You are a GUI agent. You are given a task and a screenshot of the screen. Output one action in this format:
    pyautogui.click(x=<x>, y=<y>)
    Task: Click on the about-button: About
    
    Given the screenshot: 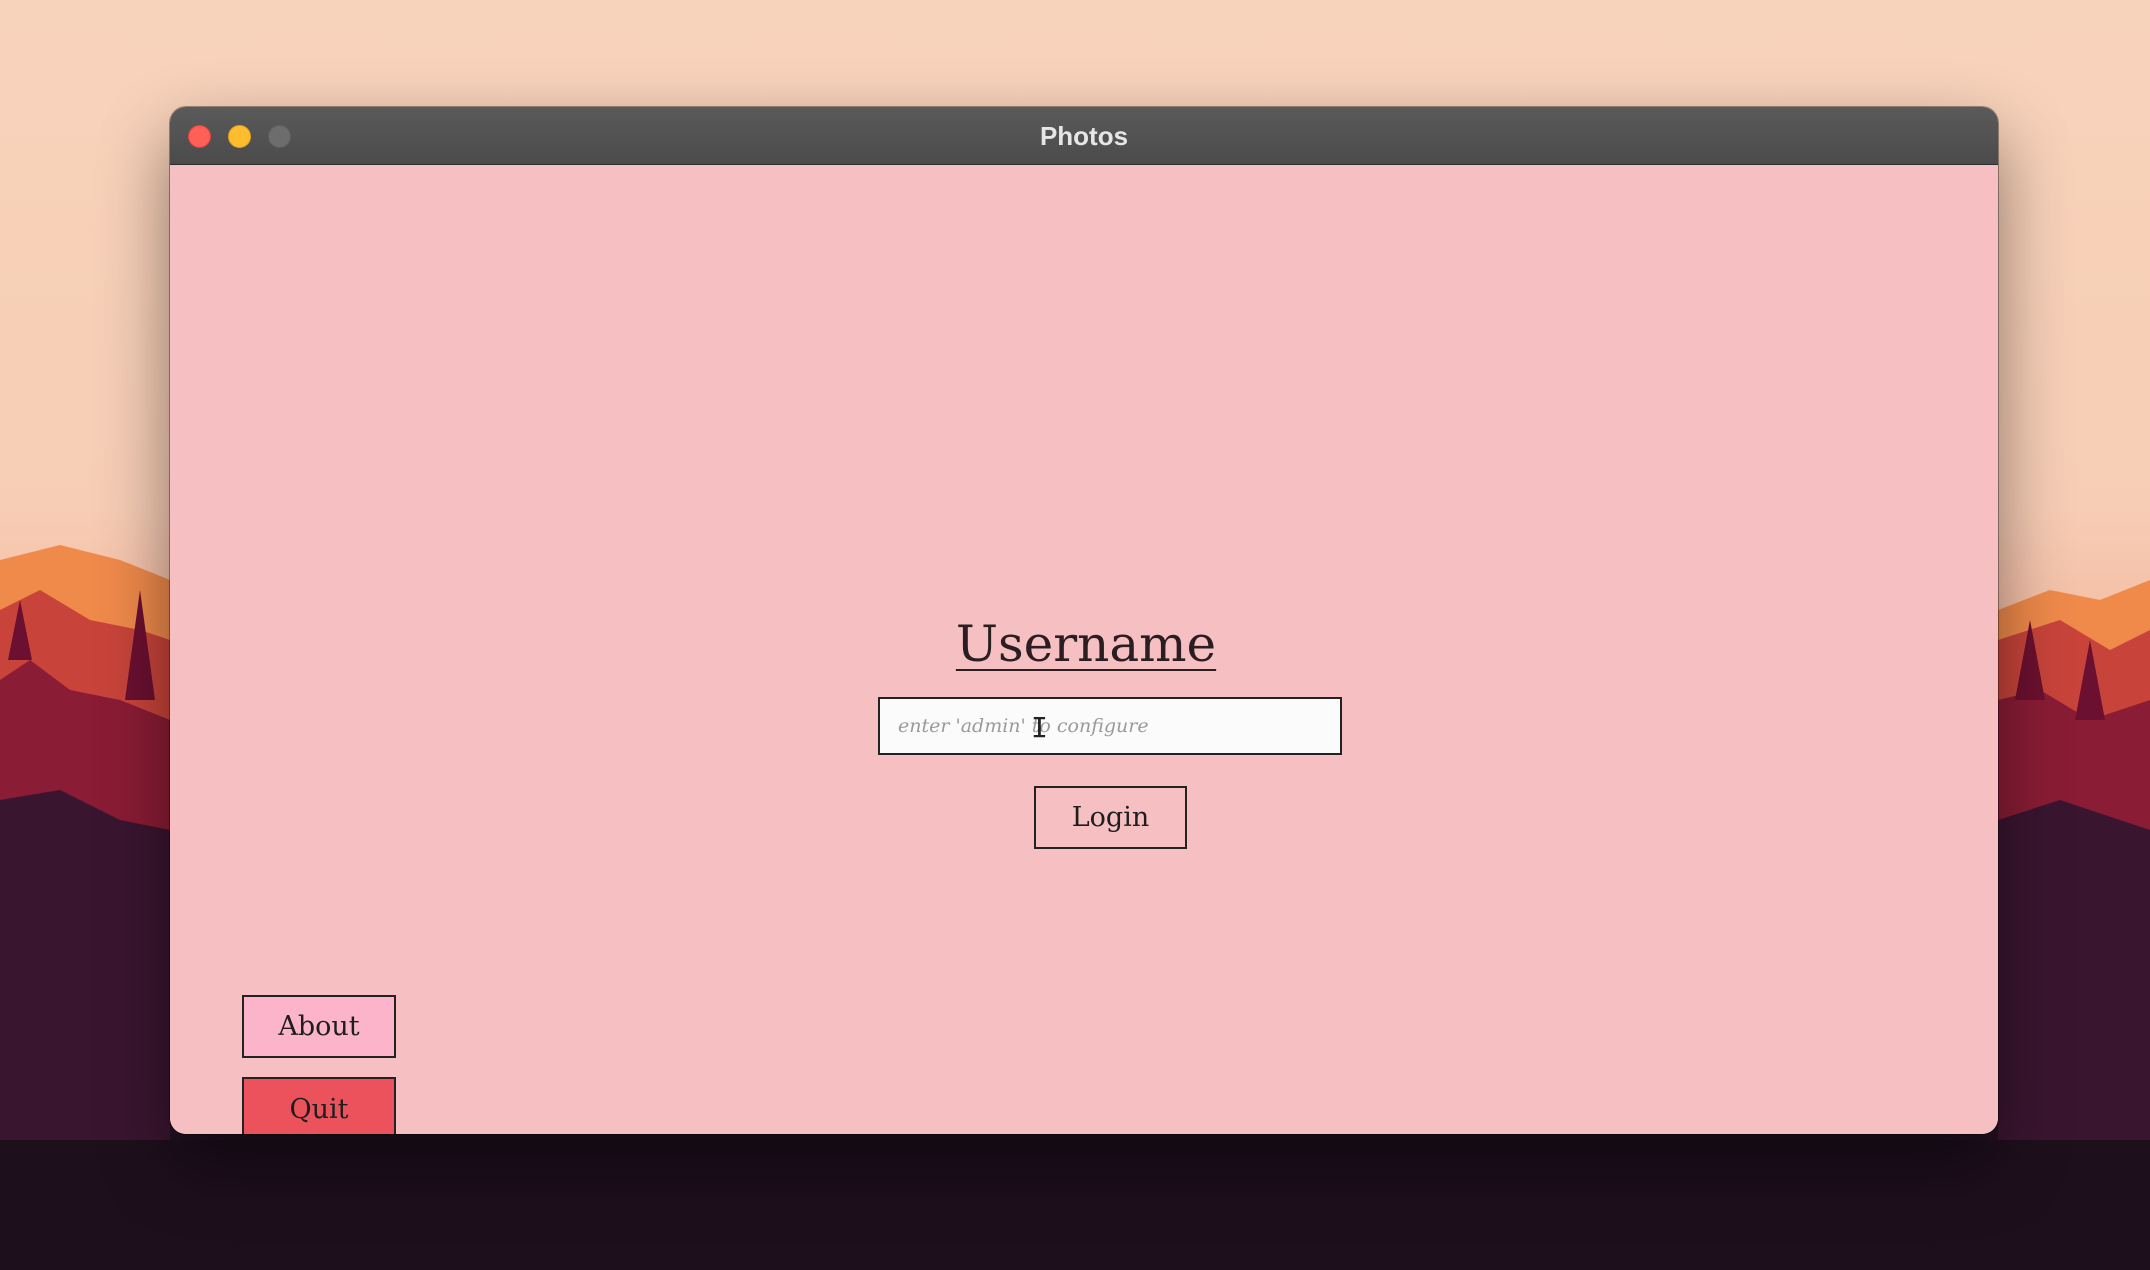 What is the action you would take?
    pyautogui.click(x=319, y=1026)
    